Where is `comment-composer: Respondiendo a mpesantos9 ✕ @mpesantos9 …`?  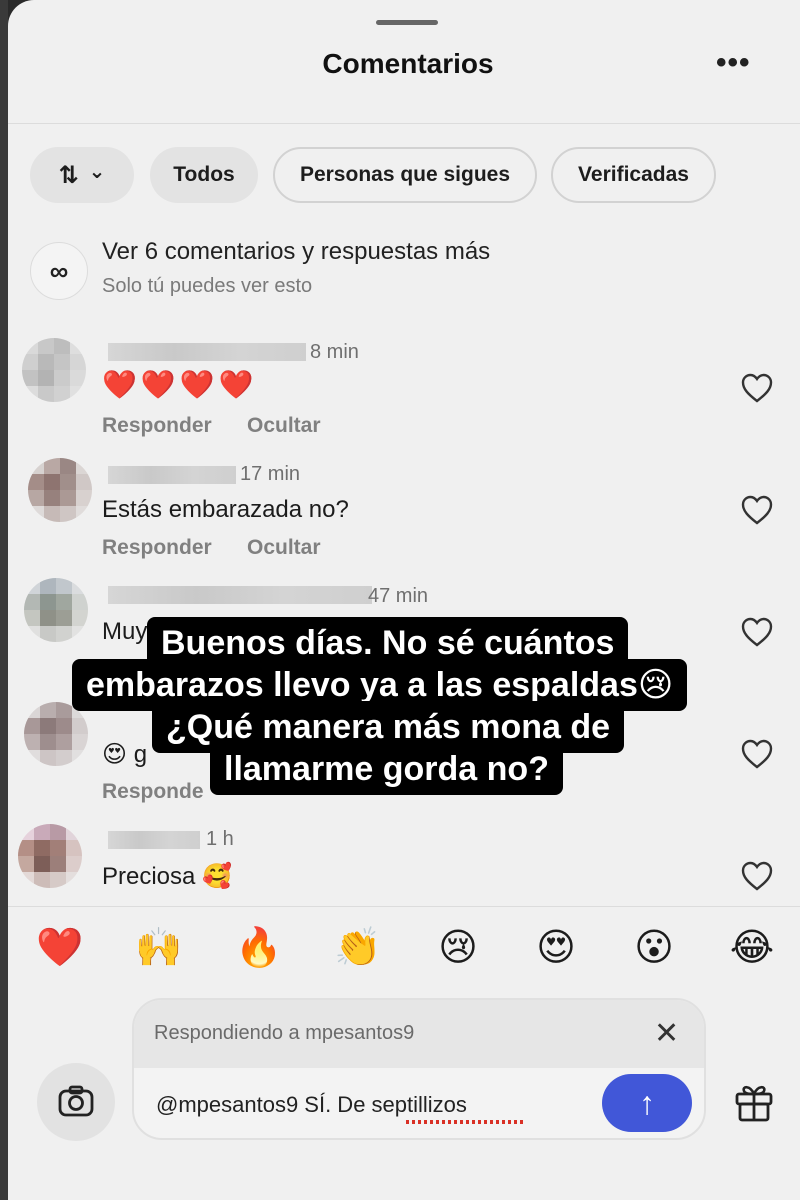
comment-composer: Respondiendo a mpesantos9 ✕ @mpesantos9 … is located at coordinates (419, 1069).